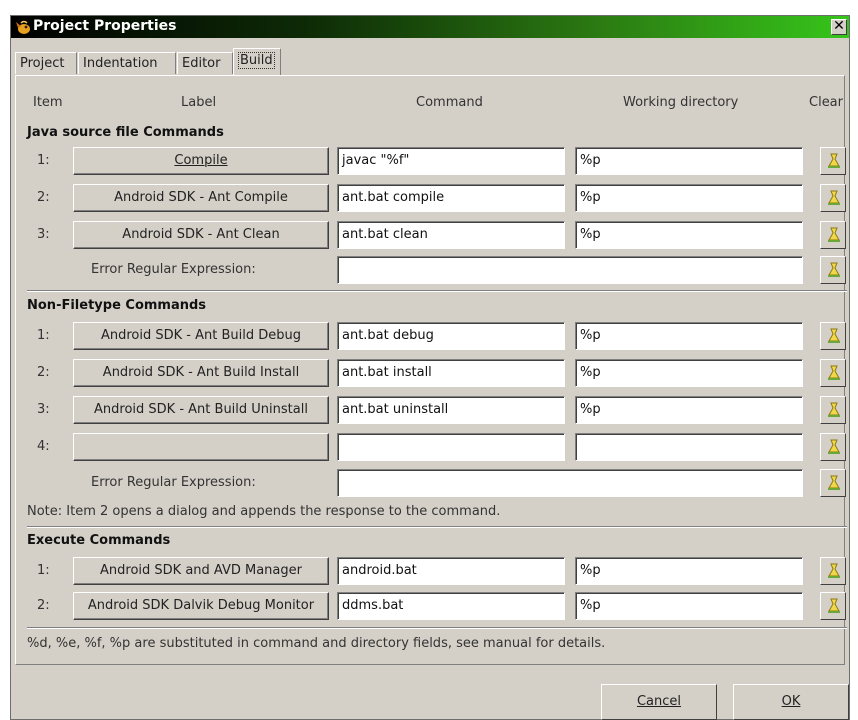 The image size is (858, 720). I want to click on button-label: Android SDK and AVD Manager, so click(201, 570).